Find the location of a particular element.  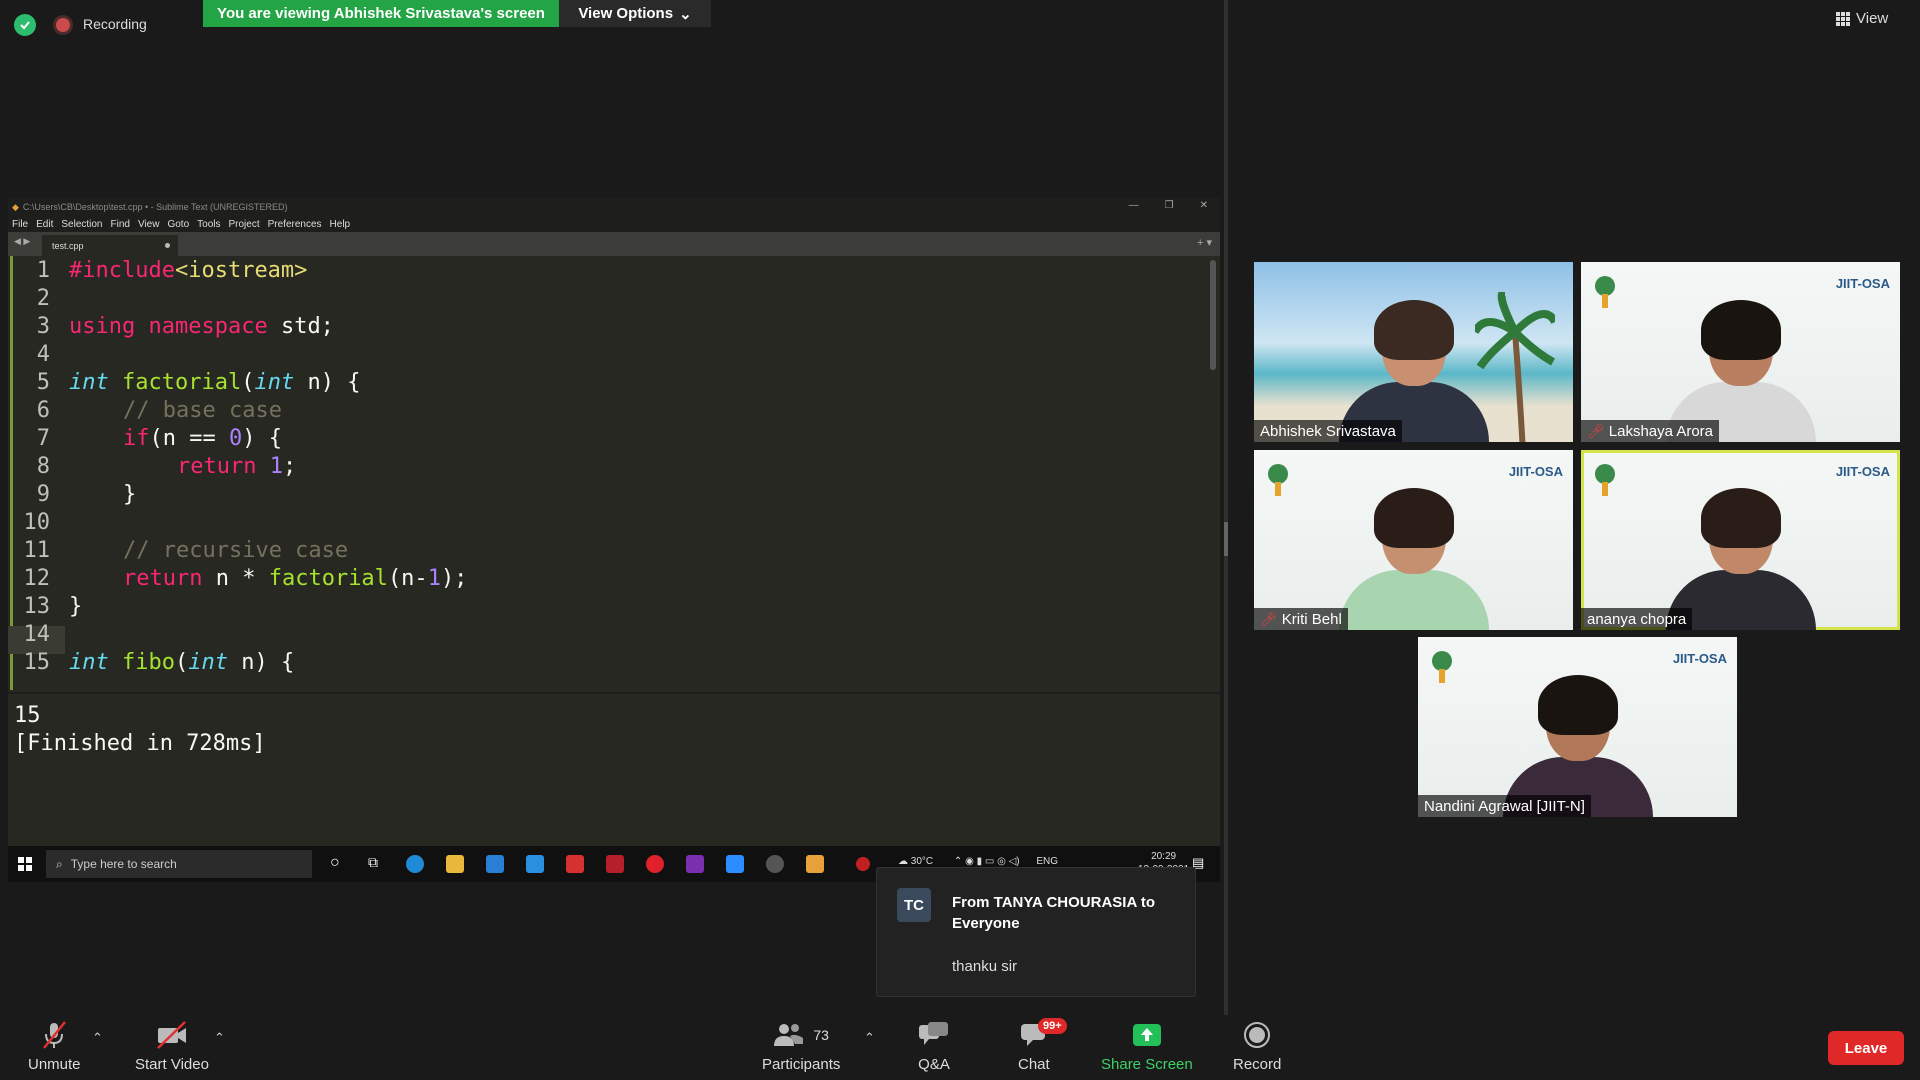

recording-icon is located at coordinates (63, 25).